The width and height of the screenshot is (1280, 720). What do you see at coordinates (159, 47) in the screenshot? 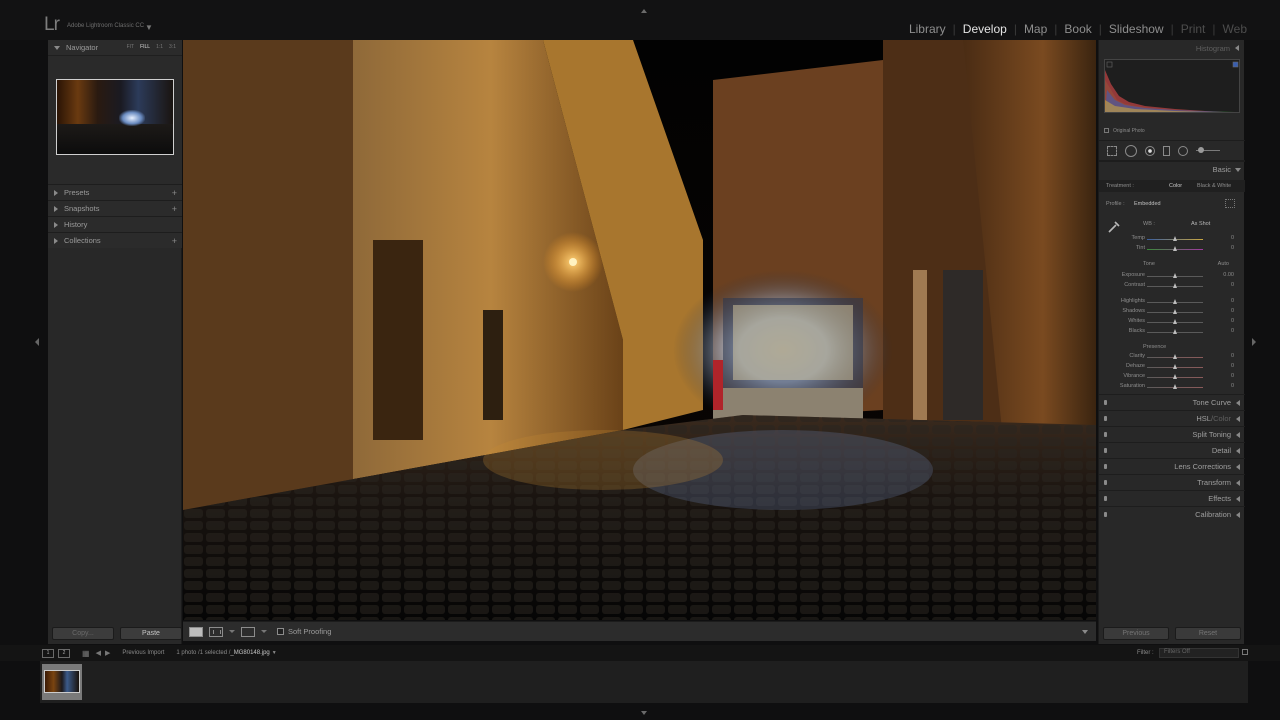
I see `navigator-zoom-option: 1:1` at bounding box center [159, 47].